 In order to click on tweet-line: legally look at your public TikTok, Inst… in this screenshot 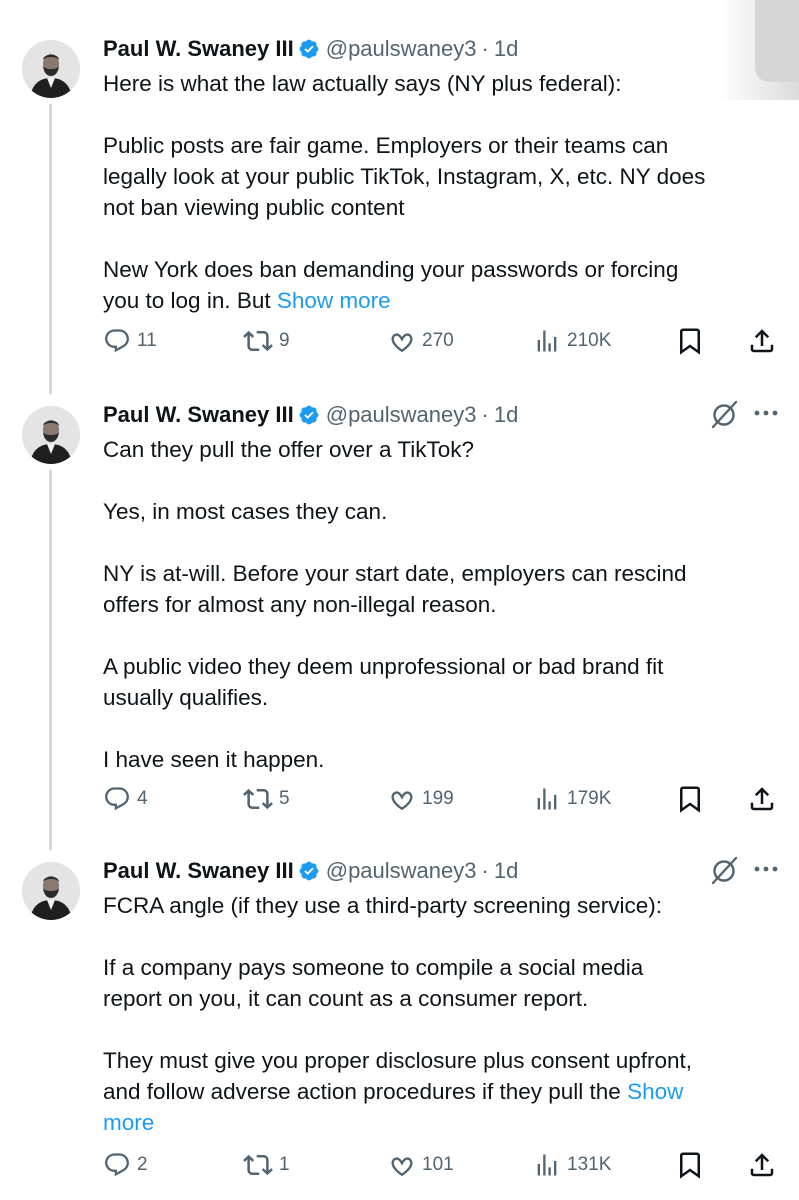, I will do `click(404, 176)`.